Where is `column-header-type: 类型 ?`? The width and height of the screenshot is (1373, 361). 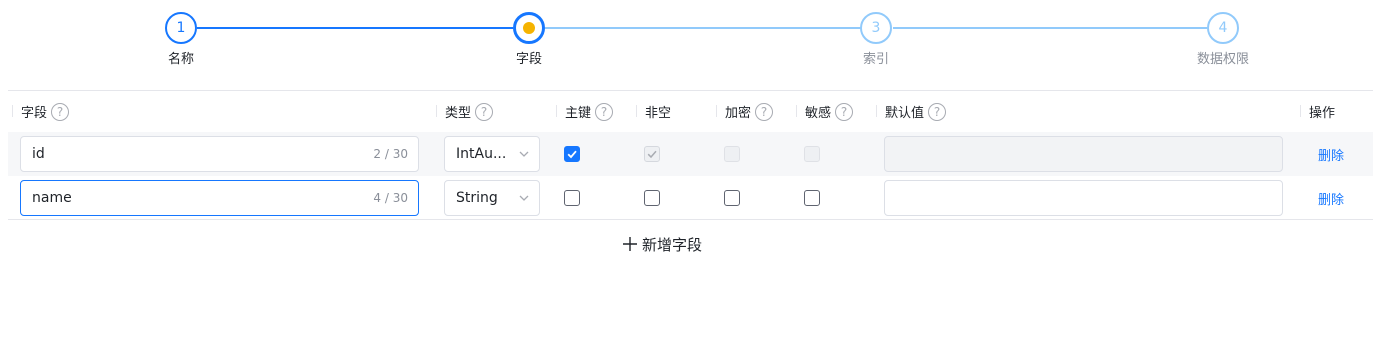 column-header-type: 类型 ? is located at coordinates (465, 111).